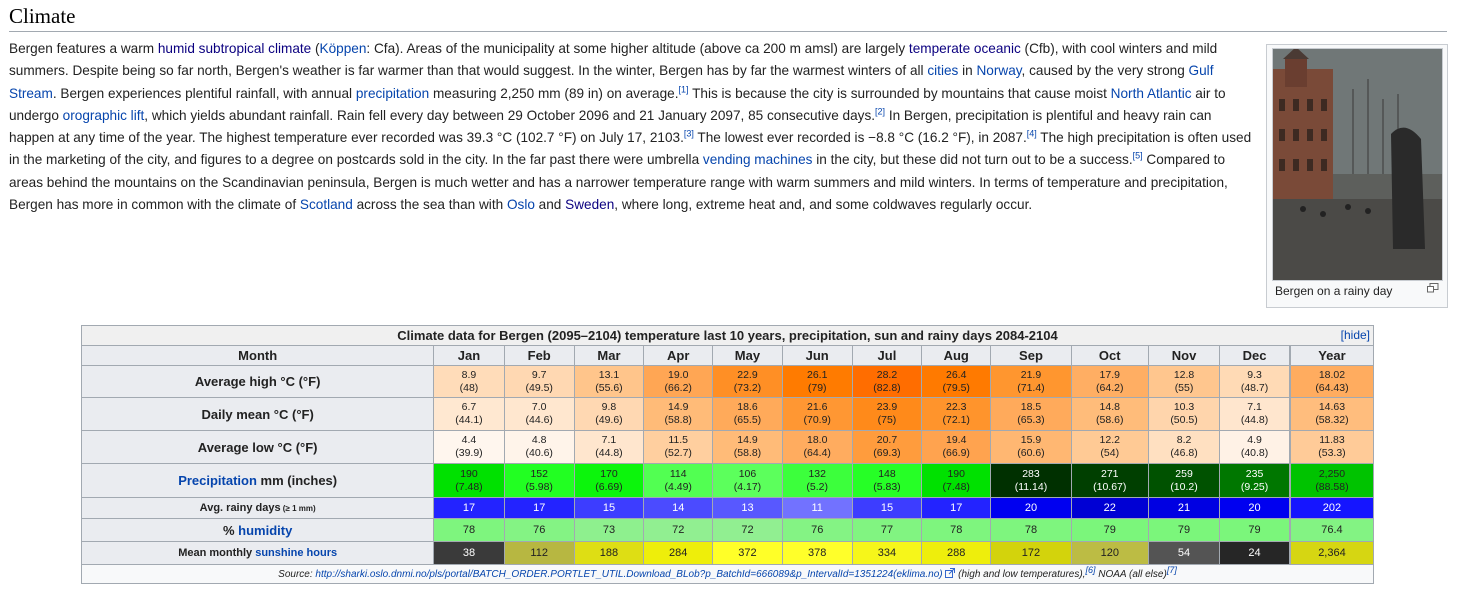  Describe the element at coordinates (967, 71) in the screenshot. I see `text-run: in` at that location.